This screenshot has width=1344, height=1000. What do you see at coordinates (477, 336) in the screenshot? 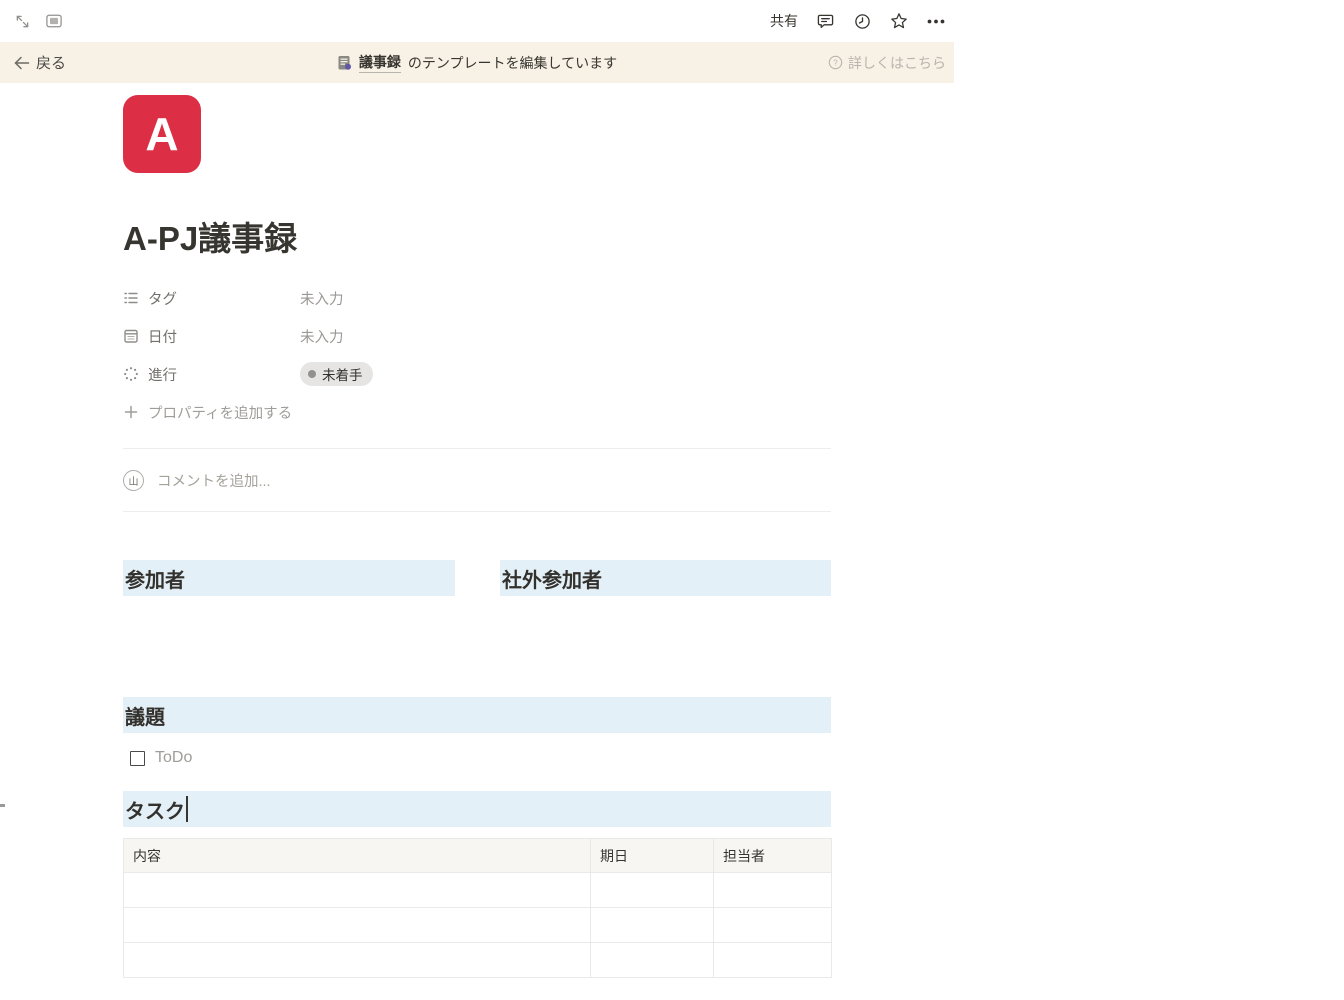
I see `property-row-date: 日付 未入力` at bounding box center [477, 336].